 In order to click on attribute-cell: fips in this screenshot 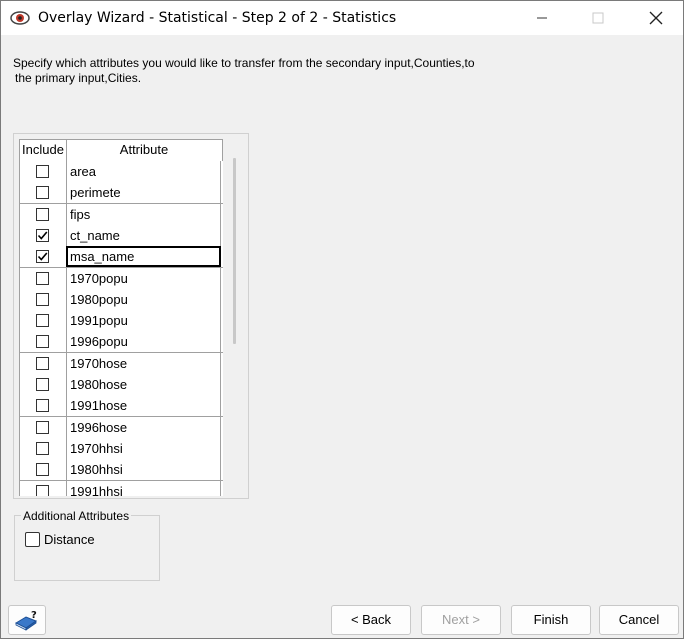, I will do `click(143, 214)`.